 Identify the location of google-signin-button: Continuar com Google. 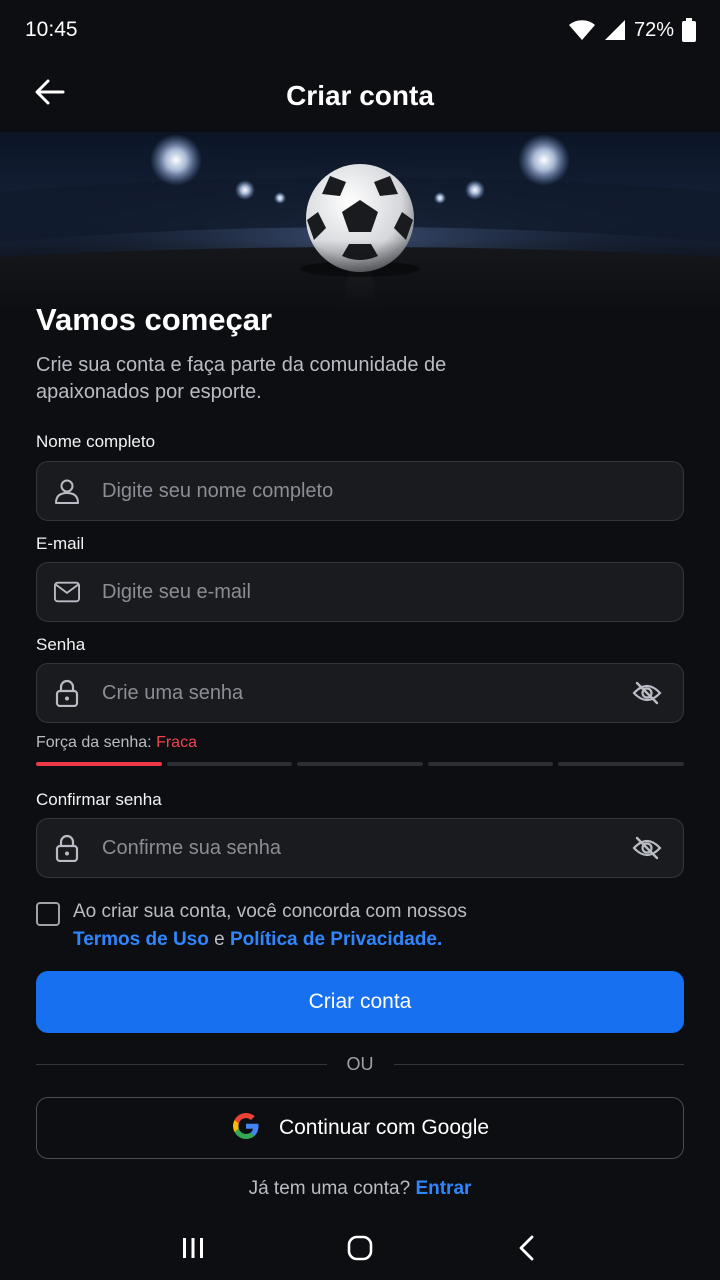
(360, 1128).